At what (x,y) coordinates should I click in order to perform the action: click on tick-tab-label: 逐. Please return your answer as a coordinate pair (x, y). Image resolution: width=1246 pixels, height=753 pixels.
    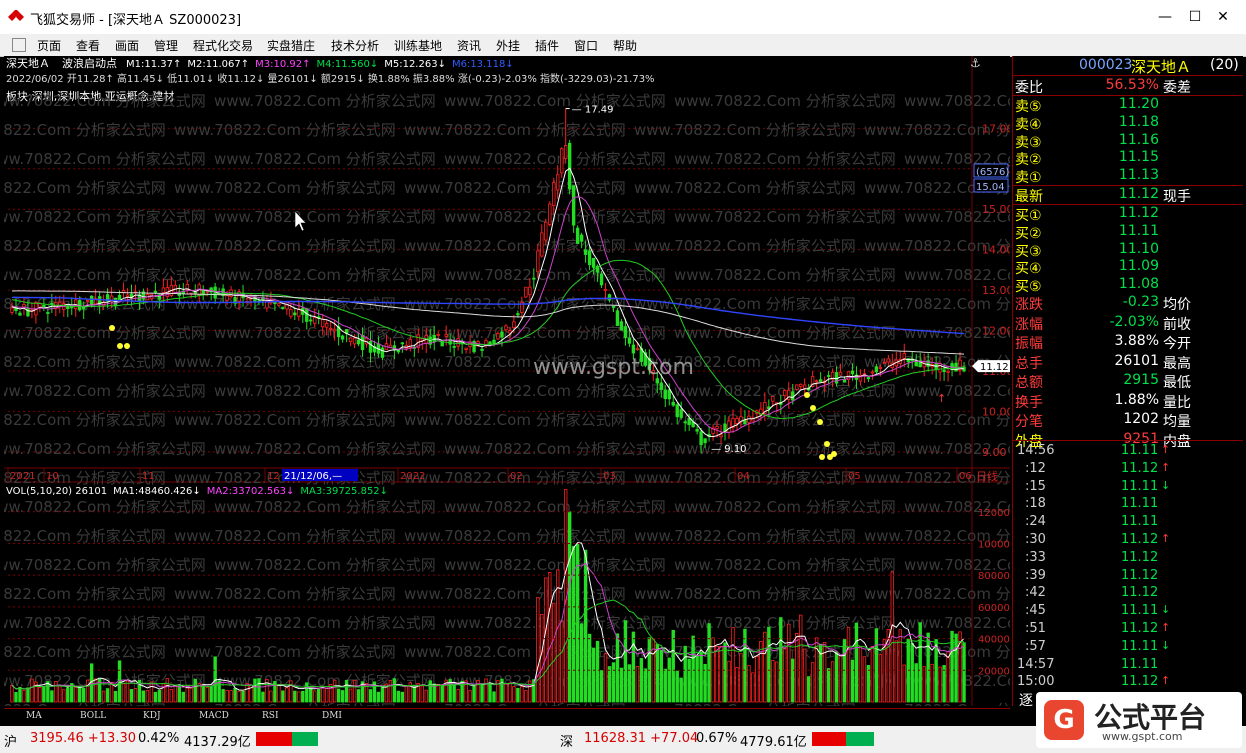
    Looking at the image, I should click on (1026, 700).